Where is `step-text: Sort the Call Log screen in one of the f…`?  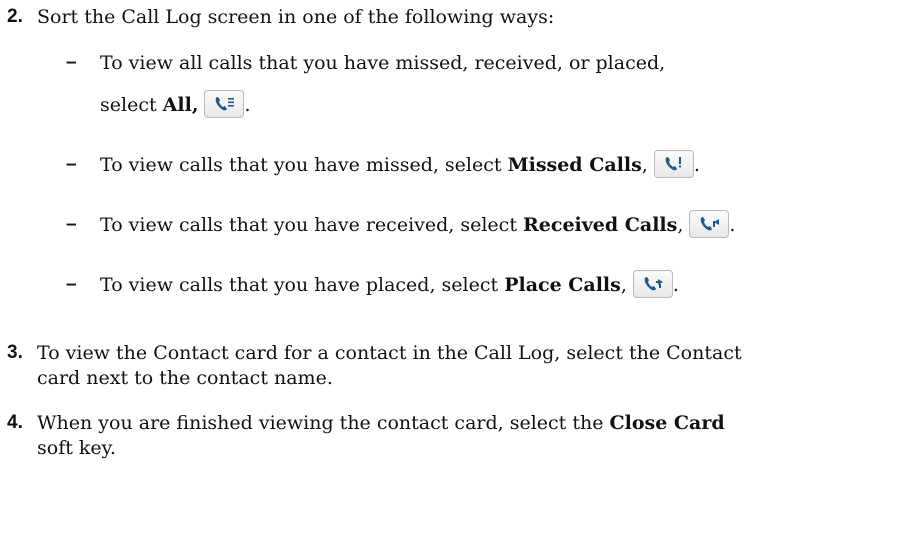 step-text: Sort the Call Log screen in one of the f… is located at coordinates (296, 17).